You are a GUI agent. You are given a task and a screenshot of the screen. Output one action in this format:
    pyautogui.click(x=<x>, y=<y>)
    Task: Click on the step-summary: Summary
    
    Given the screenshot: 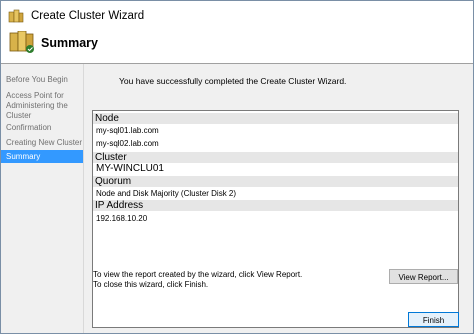 What is the action you would take?
    pyautogui.click(x=42, y=156)
    